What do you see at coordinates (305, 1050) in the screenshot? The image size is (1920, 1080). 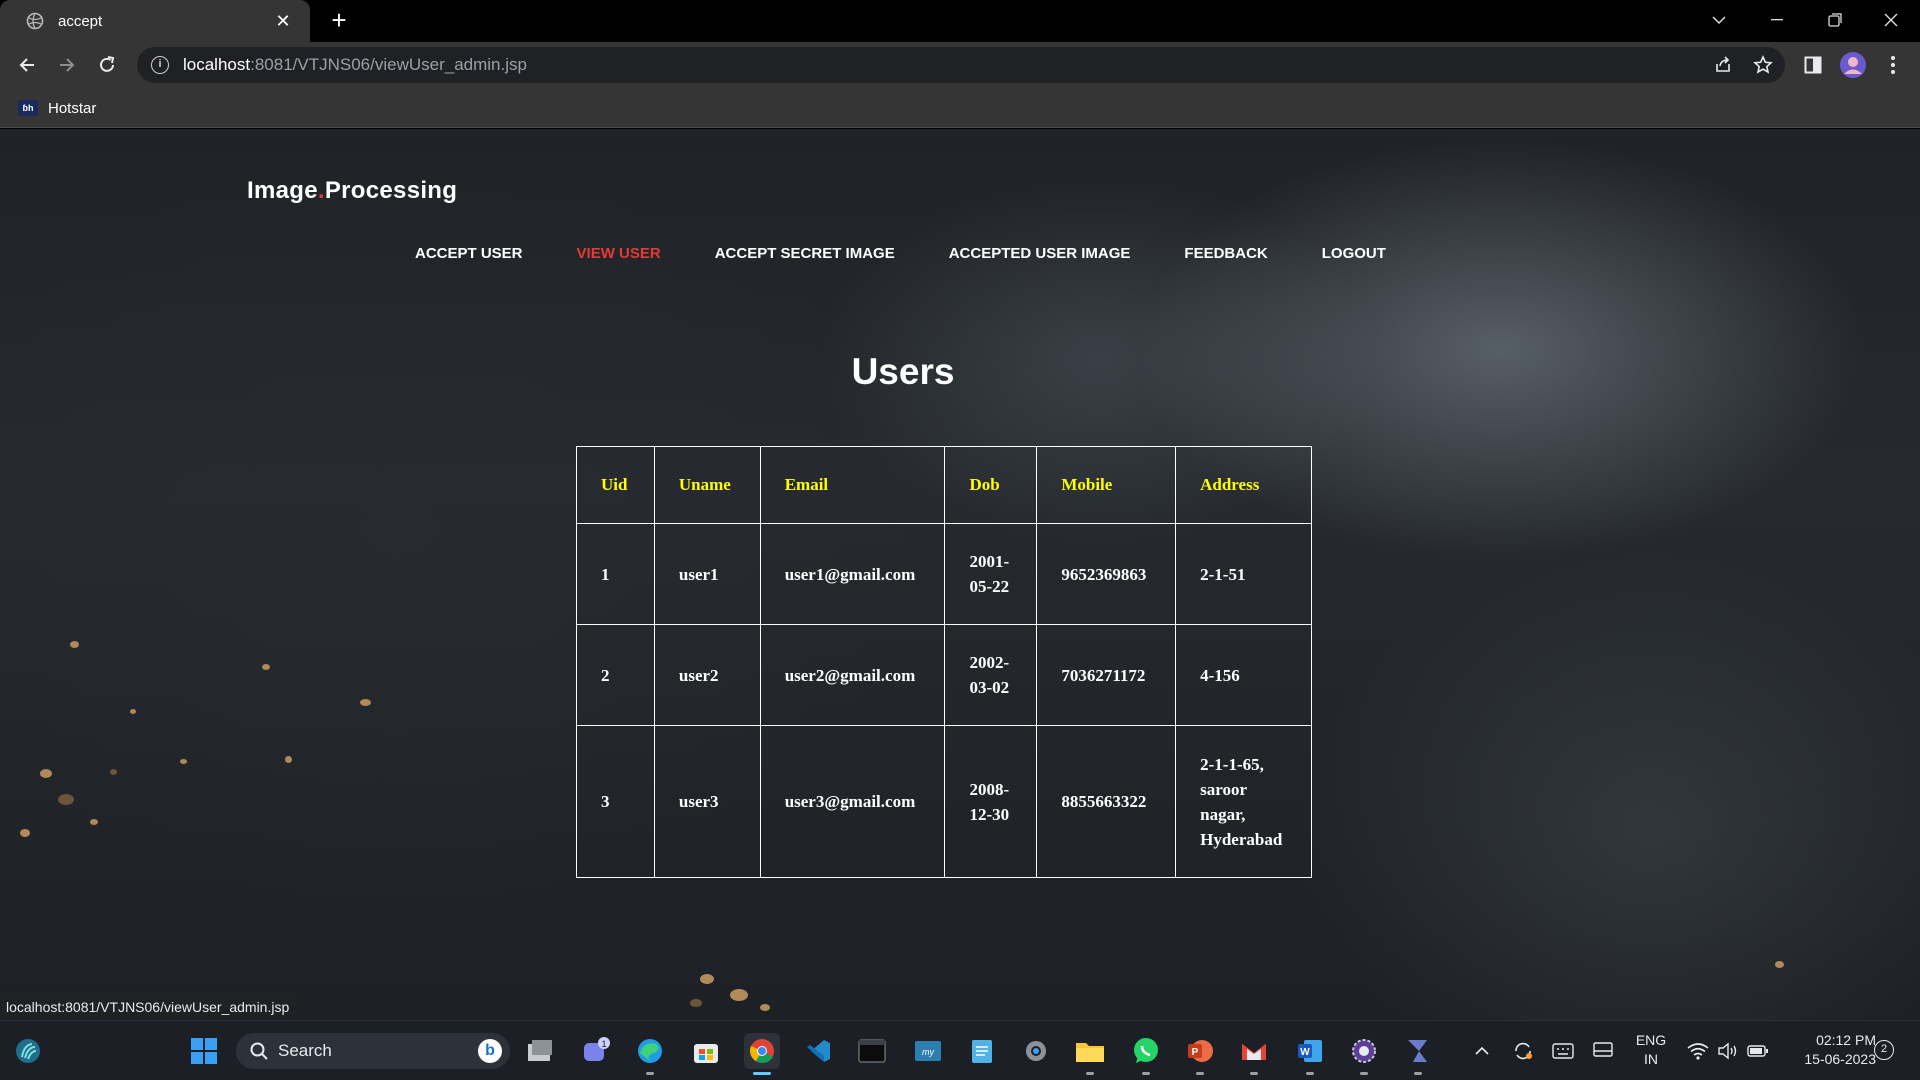 I see `search-placeholder: Search` at bounding box center [305, 1050].